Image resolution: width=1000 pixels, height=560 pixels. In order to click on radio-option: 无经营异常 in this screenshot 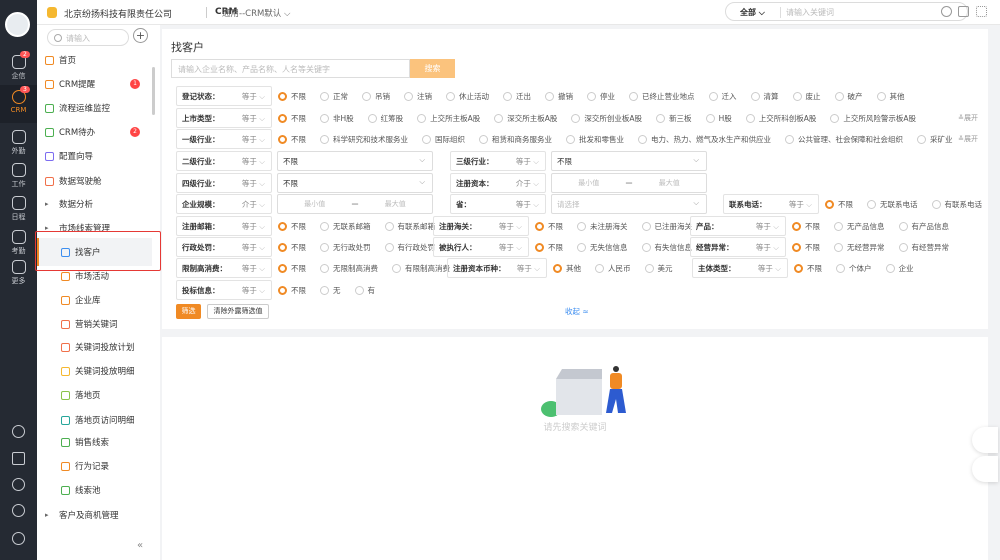, I will do `click(859, 247)`.